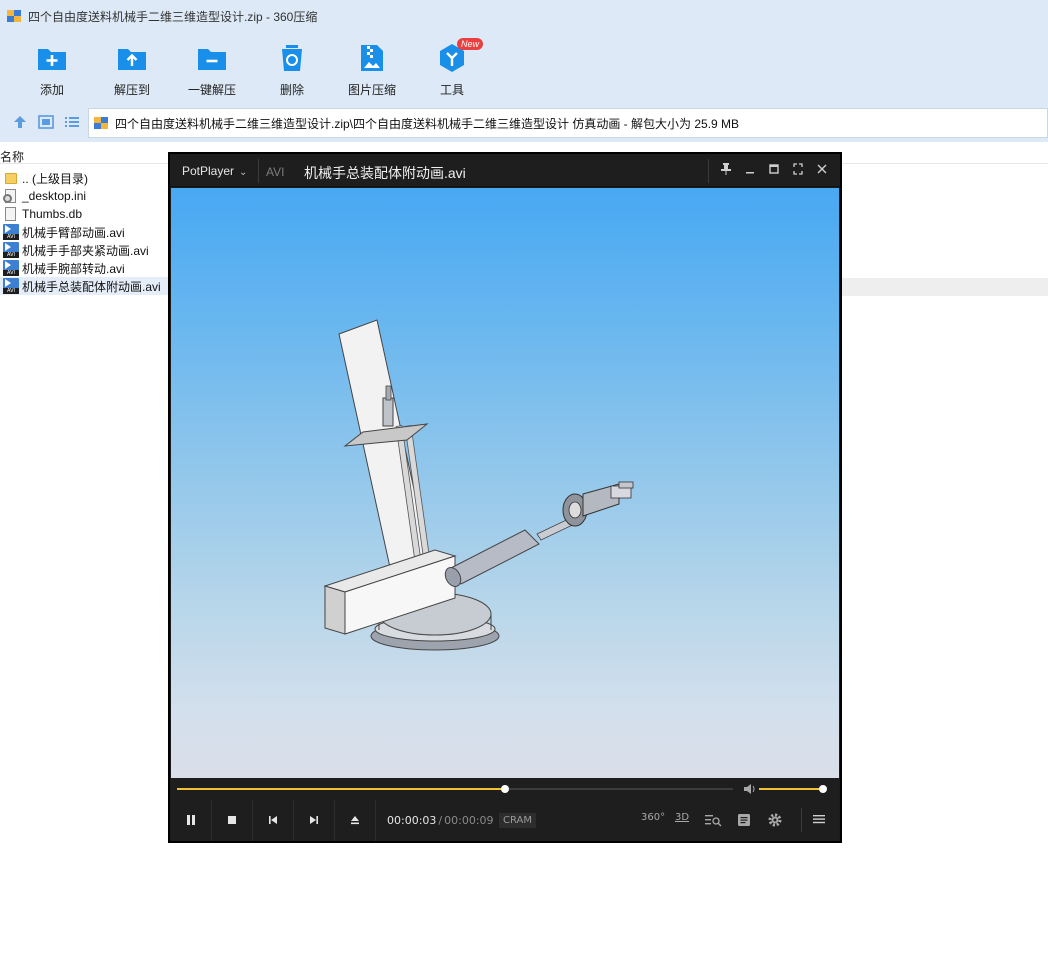 The image size is (1048, 964). Describe the element at coordinates (46, 122) in the screenshot. I see `thumbnail-view-icon` at that location.